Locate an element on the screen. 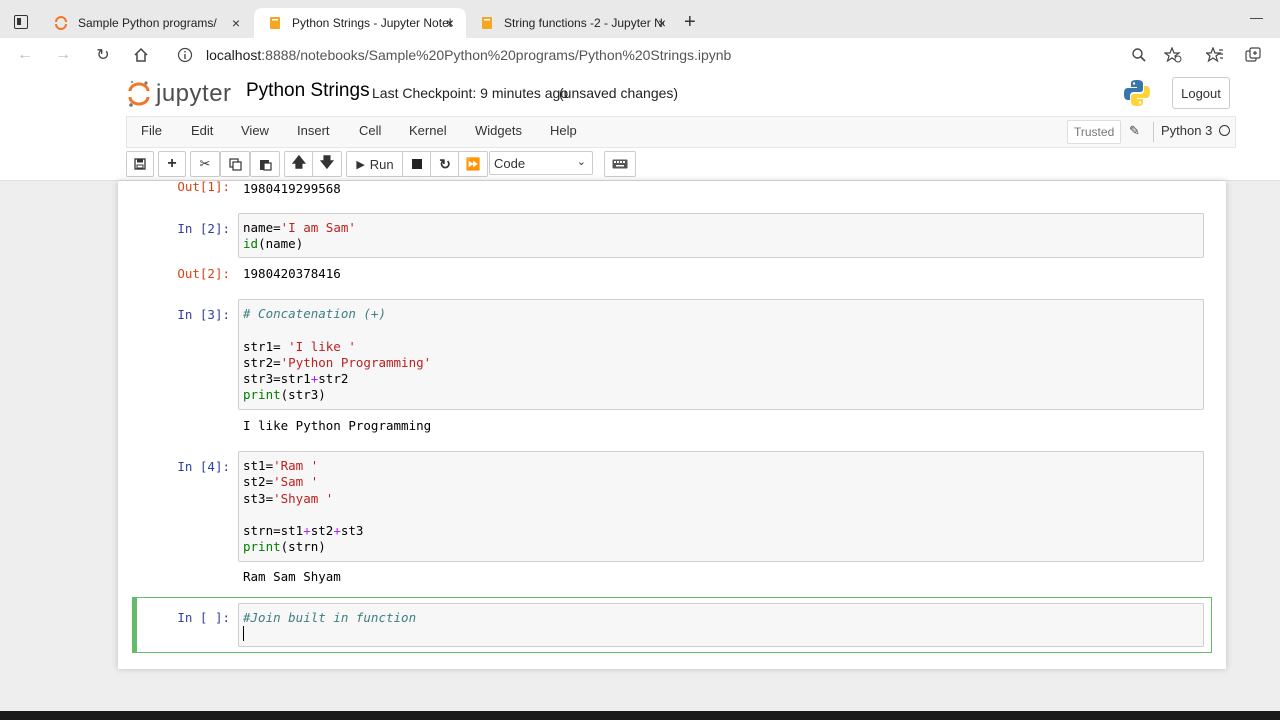 Image resolution: width=1280 pixels, height=720 pixels. copy-cell-button is located at coordinates (235, 164).